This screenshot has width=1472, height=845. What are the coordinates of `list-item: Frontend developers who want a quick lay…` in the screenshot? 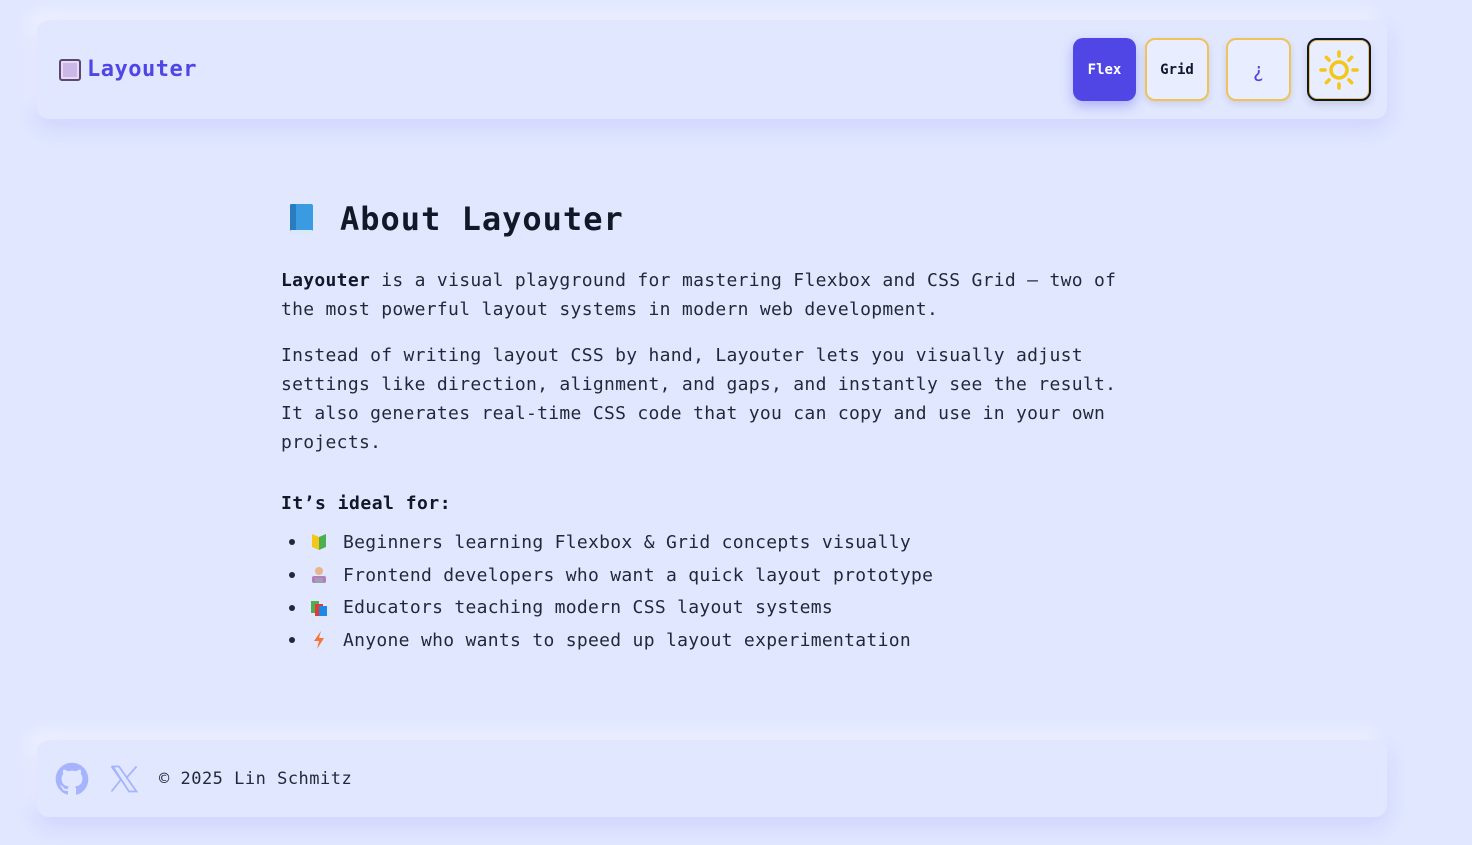 It's located at (711, 575).